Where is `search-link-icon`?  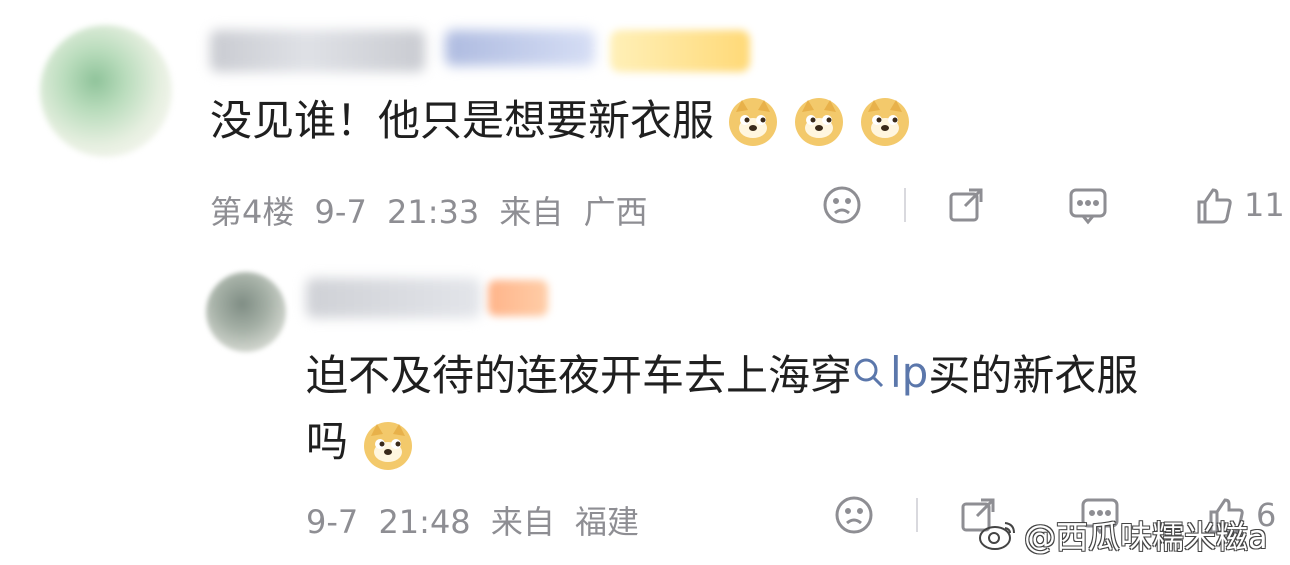
search-link-icon is located at coordinates (869, 373).